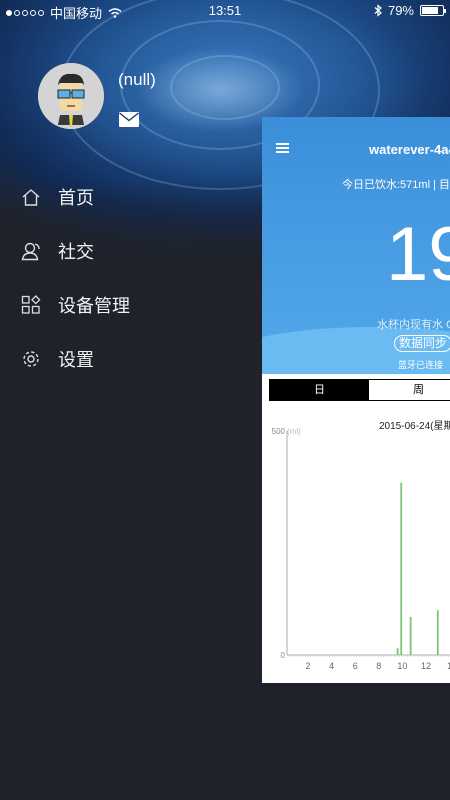  I want to click on menu-item-label: 设置, so click(76, 360).